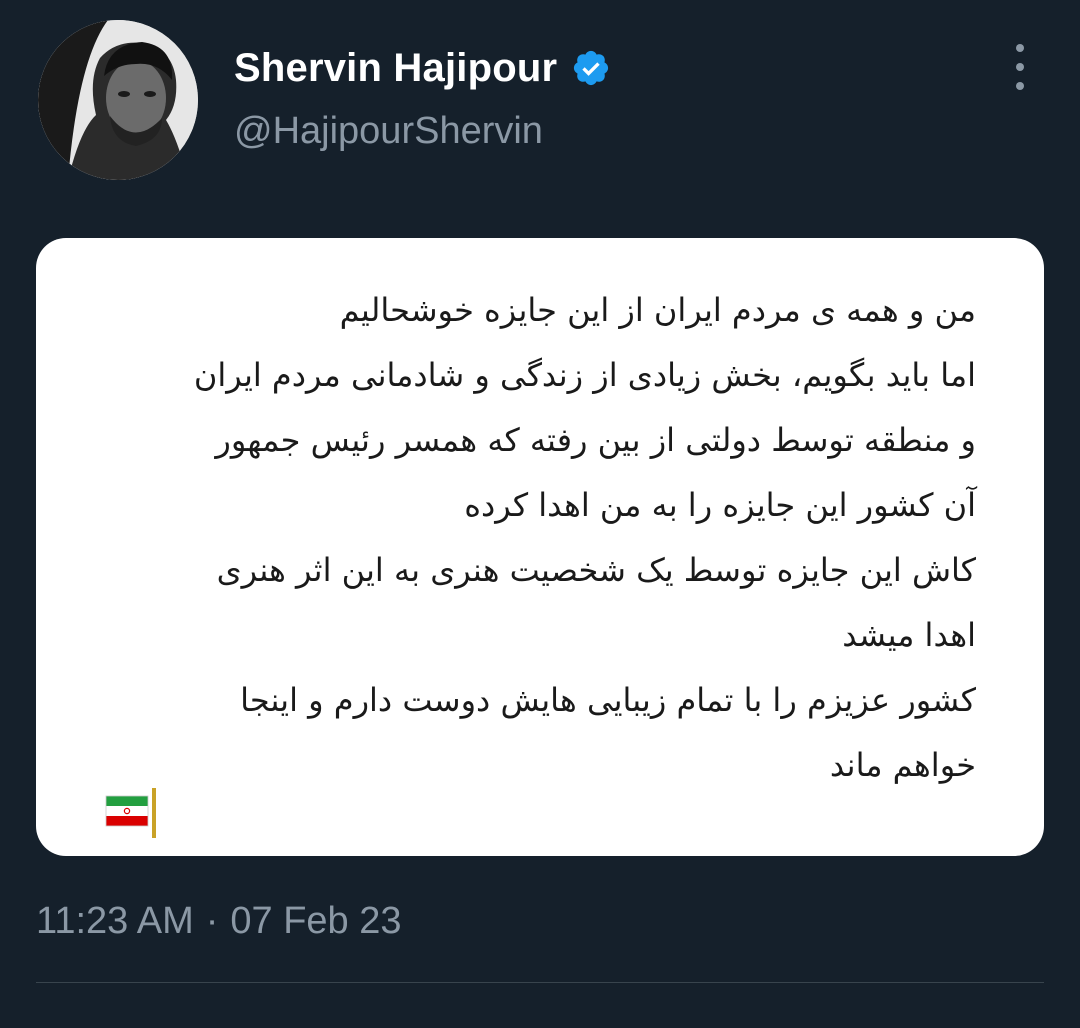 This screenshot has height=1028, width=1080. I want to click on avatar, so click(118, 100).